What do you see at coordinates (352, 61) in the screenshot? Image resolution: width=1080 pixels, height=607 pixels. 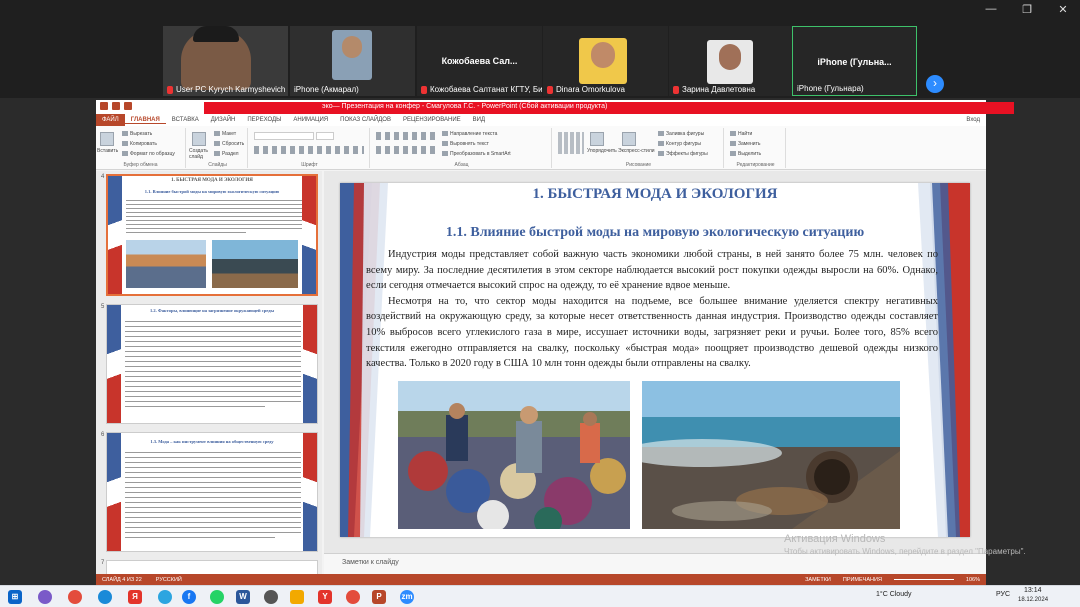 I see `participant-tile: iPhone (Акмарал)` at bounding box center [352, 61].